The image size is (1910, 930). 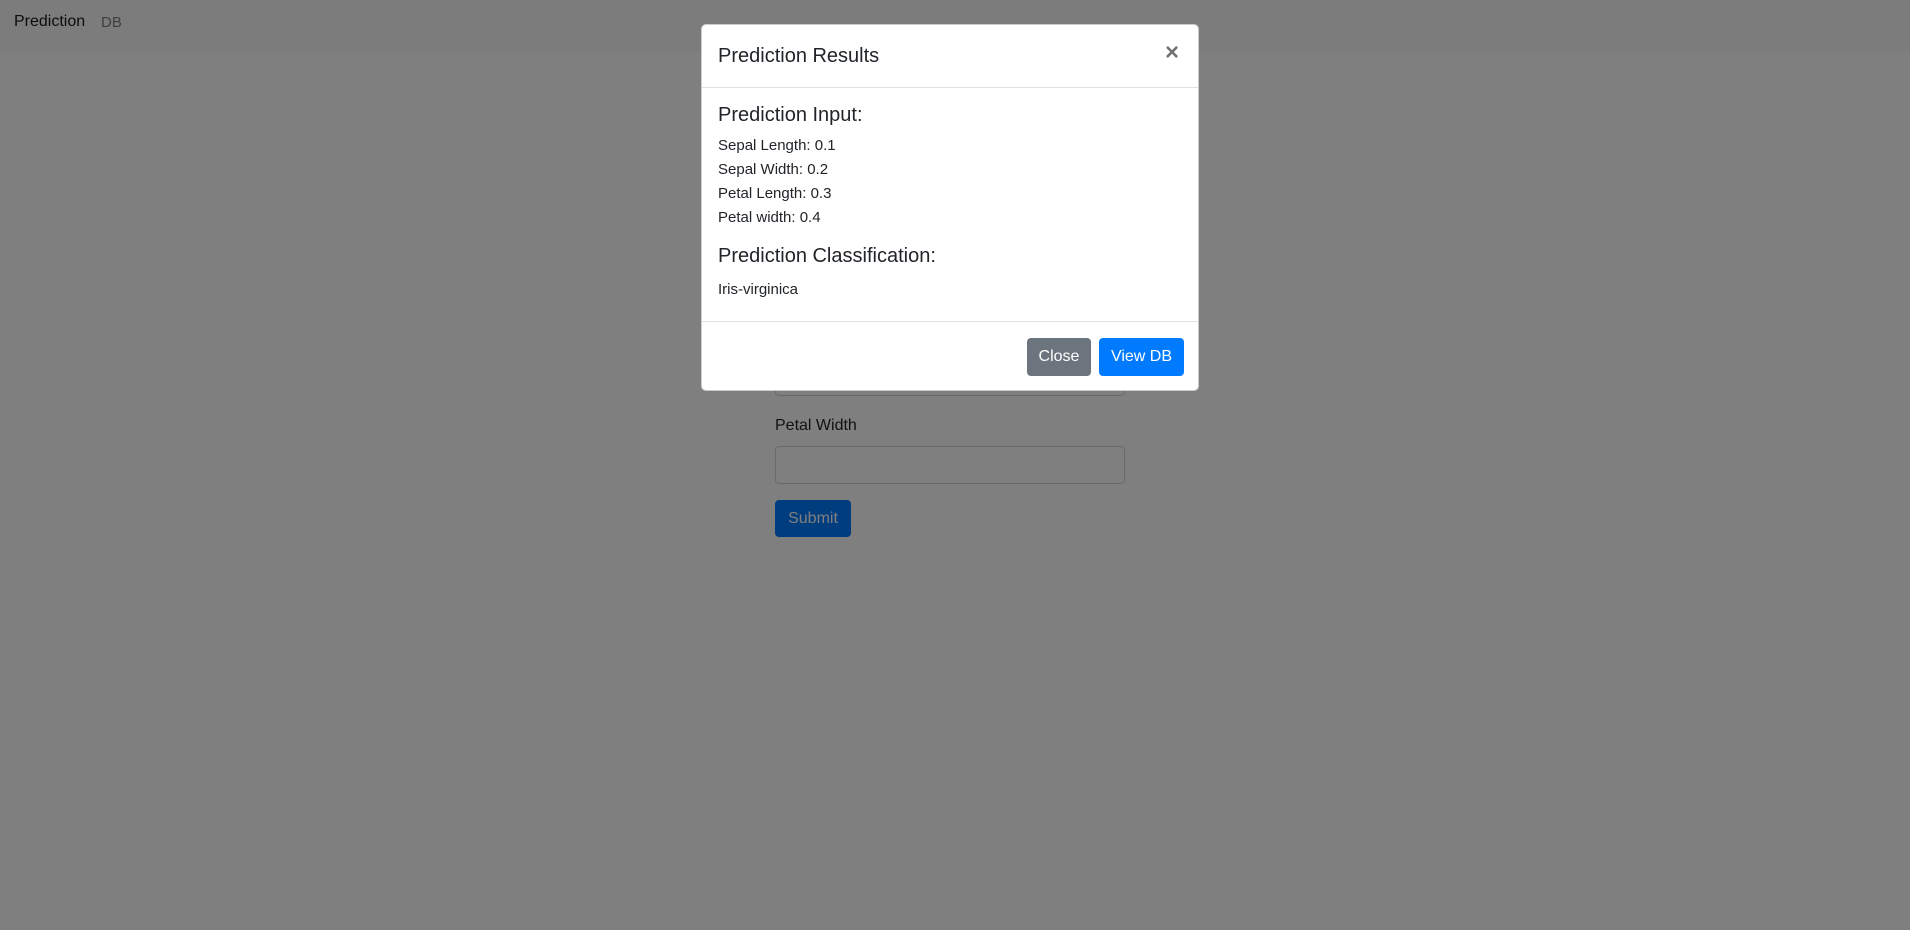 What do you see at coordinates (950, 56) in the screenshot?
I see `modal-header: Prediction Results ×` at bounding box center [950, 56].